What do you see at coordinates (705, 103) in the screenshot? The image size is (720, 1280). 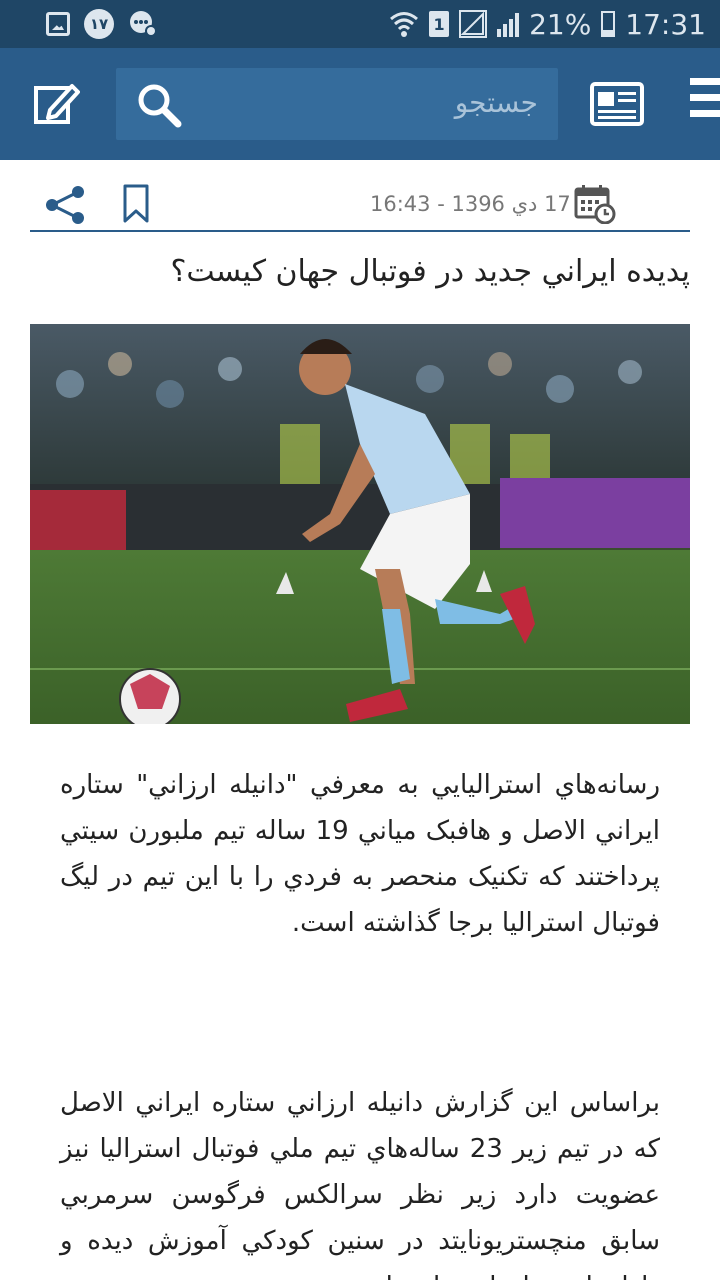 I see `menu-icon` at bounding box center [705, 103].